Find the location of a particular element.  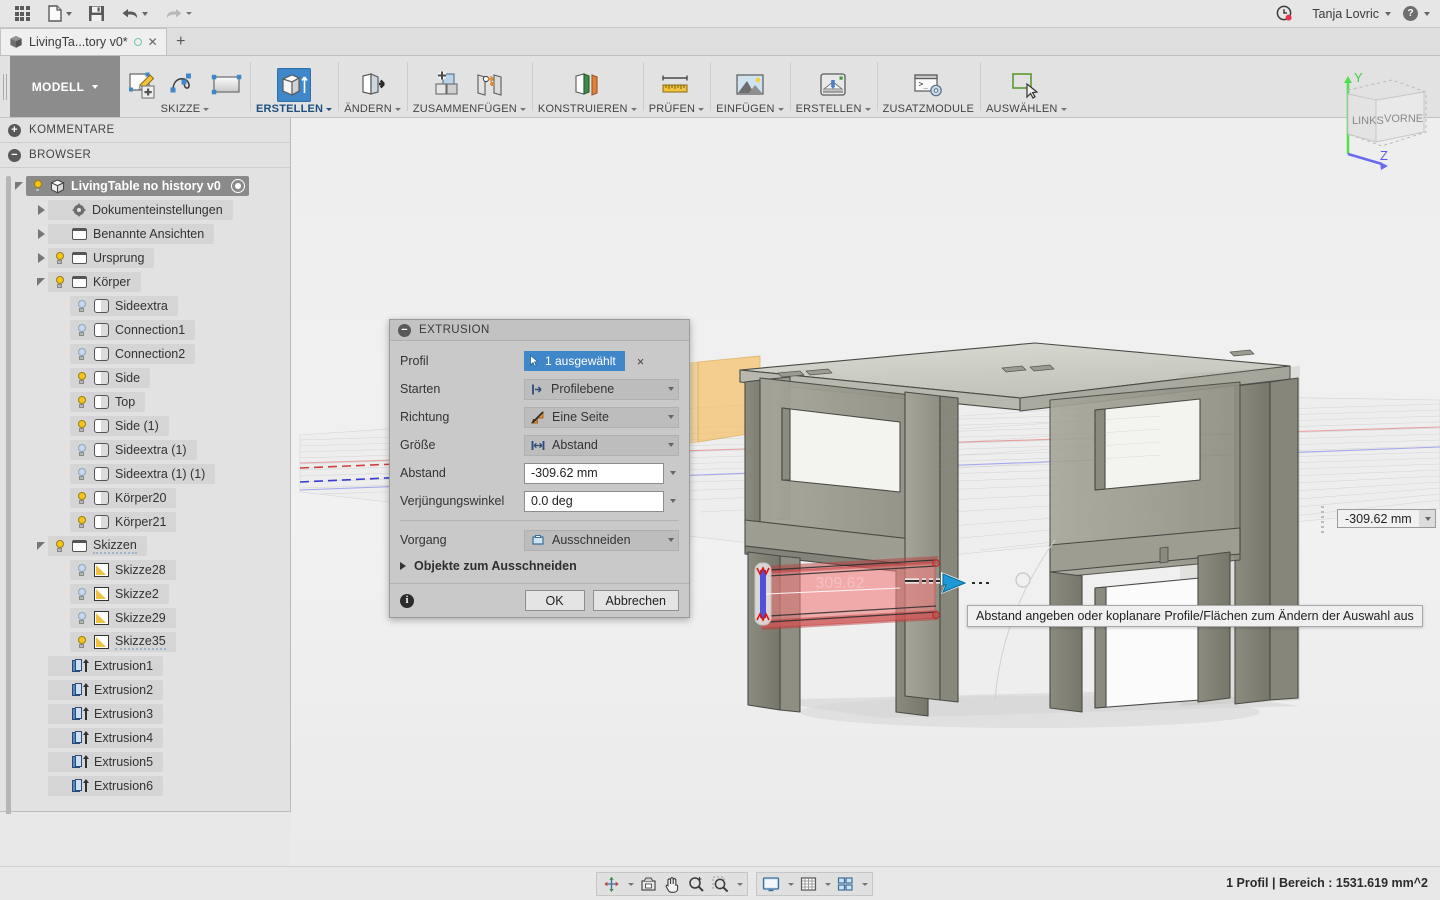

info-icon: i is located at coordinates (407, 600).